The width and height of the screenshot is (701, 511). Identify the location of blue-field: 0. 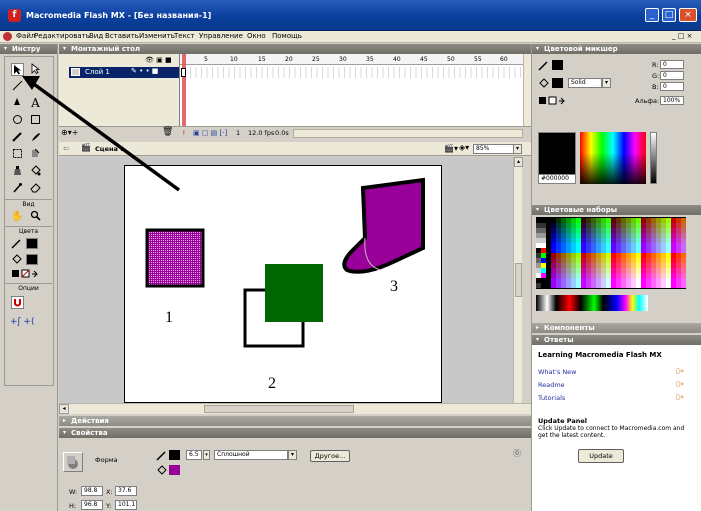
(672, 86).